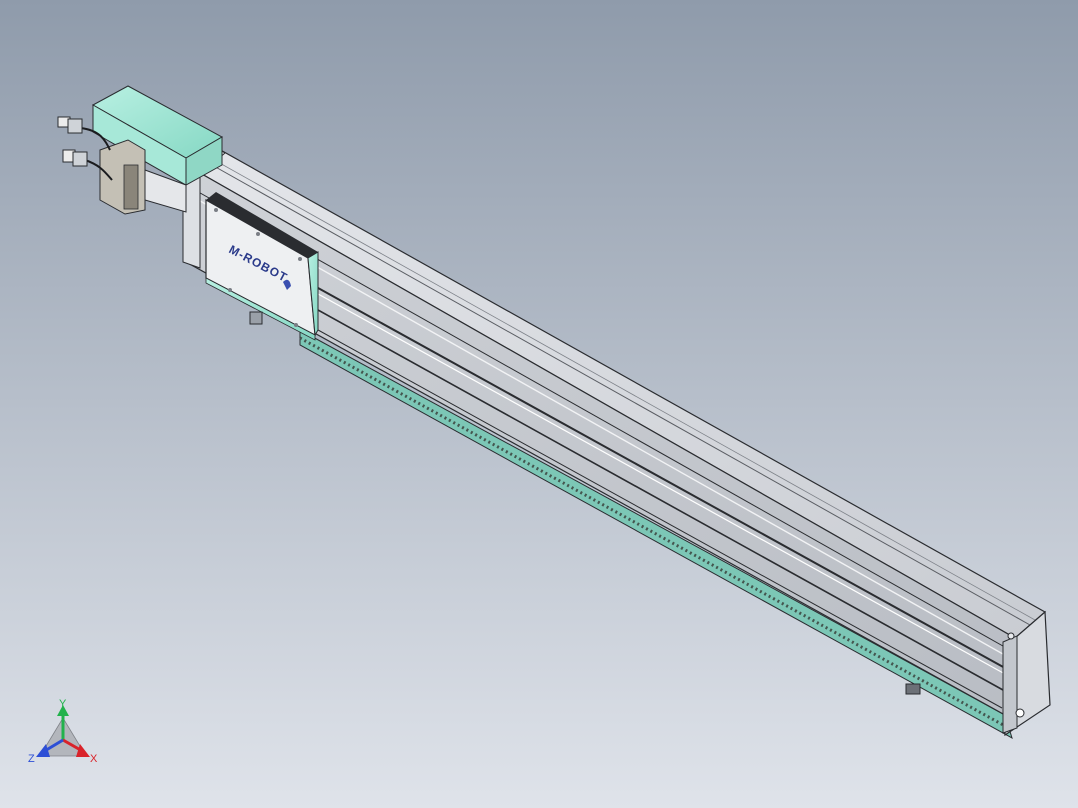  I want to click on motor-fins, so click(131, 187).